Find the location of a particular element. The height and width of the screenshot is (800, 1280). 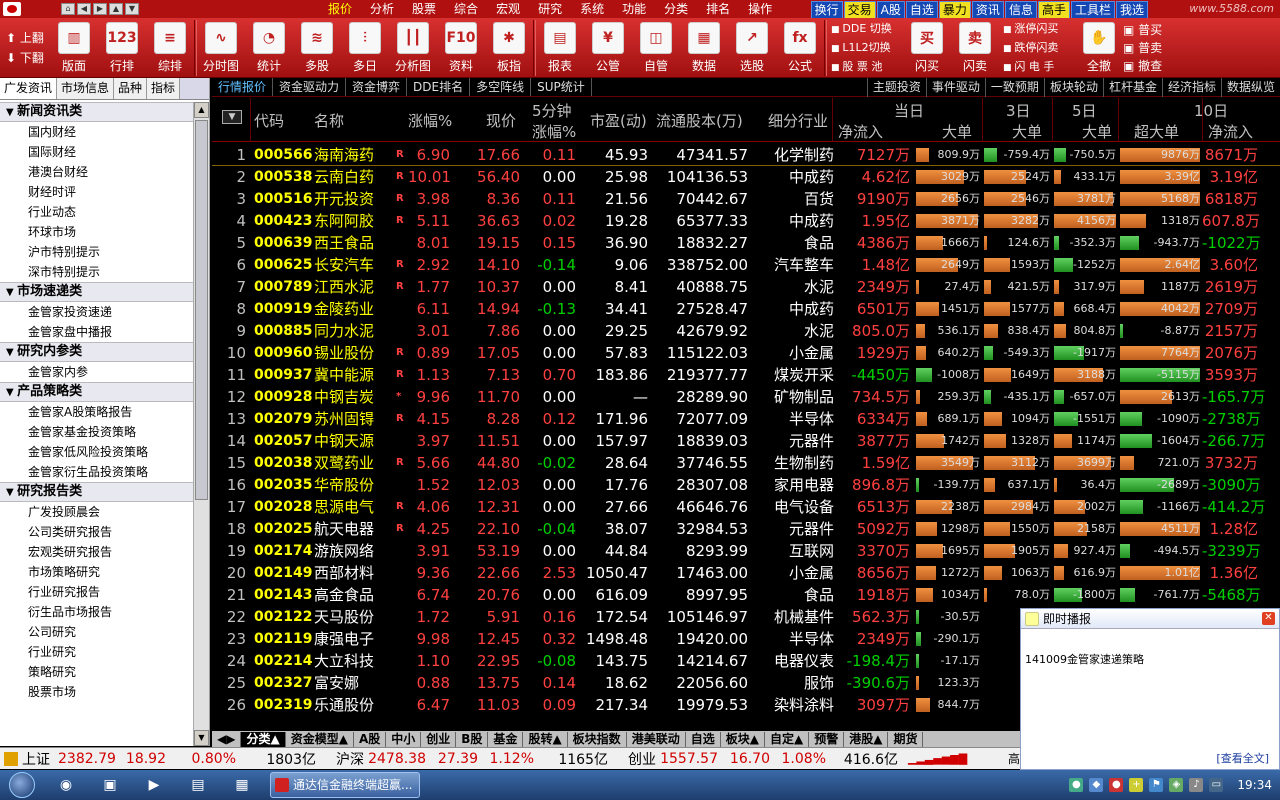

toolbar-button-版面: ▥ 版面 is located at coordinates (74, 48).